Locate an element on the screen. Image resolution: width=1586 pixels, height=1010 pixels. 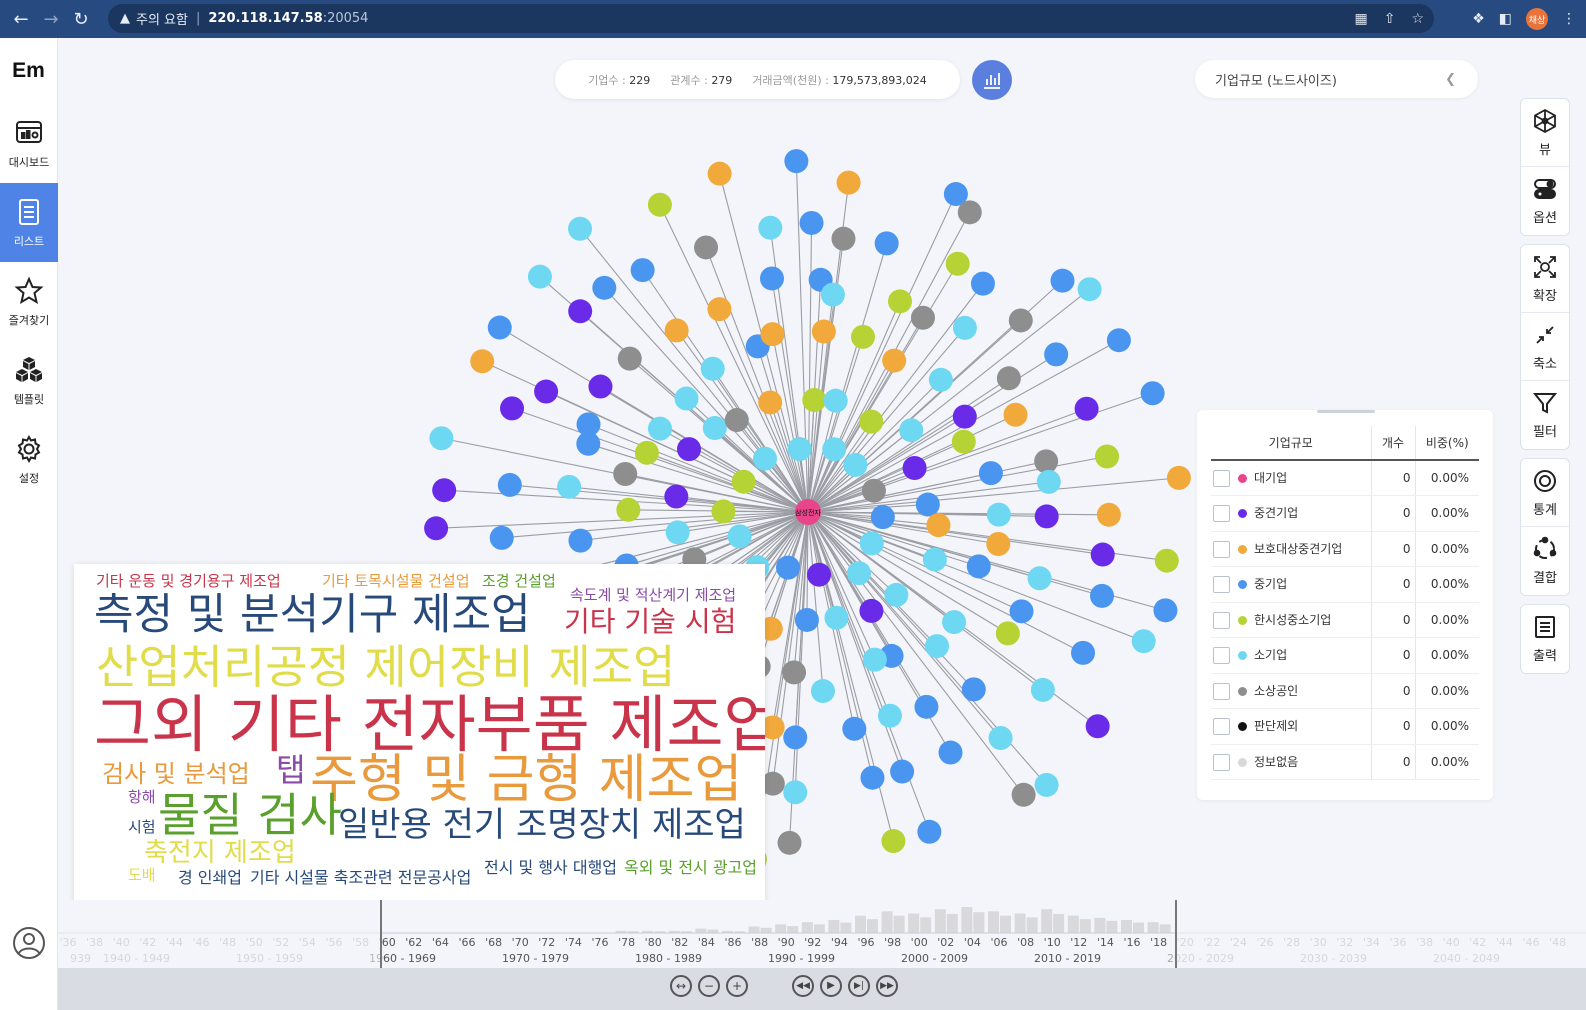
legend-row: 판단제외 0 0.00% is located at coordinates (1345, 726).